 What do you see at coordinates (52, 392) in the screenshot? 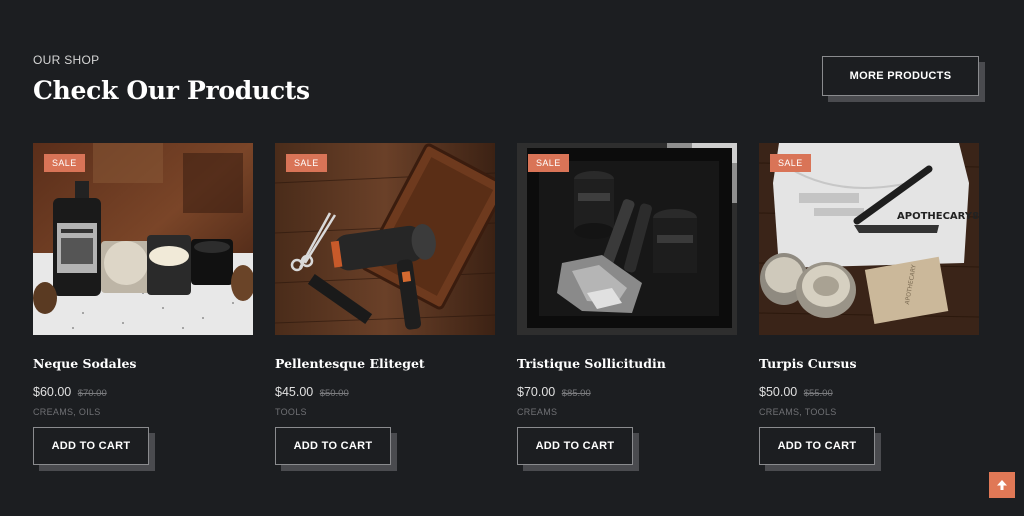
I see `product-price: $60.00` at bounding box center [52, 392].